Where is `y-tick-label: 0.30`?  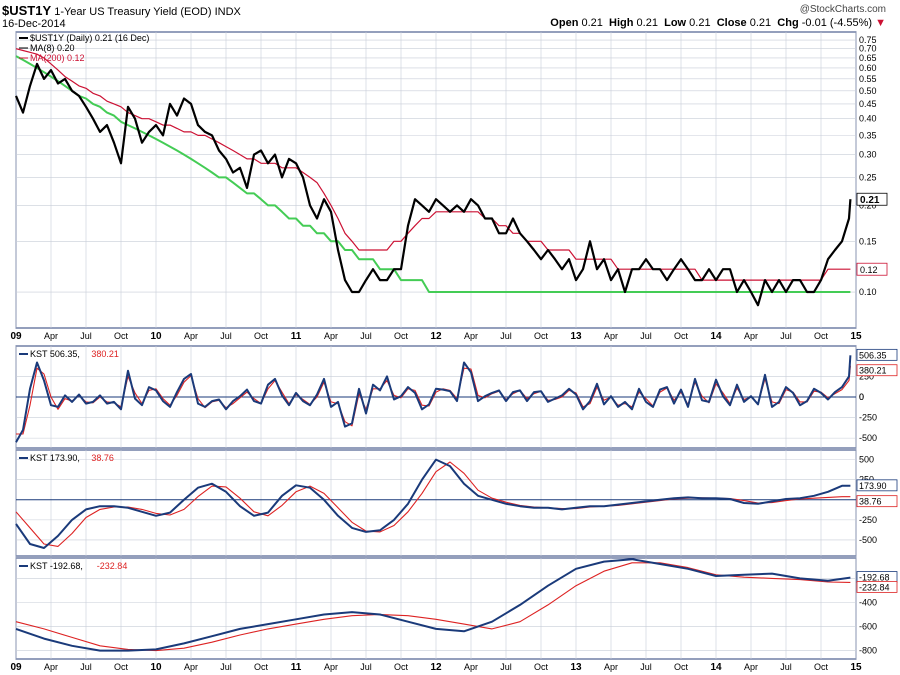 y-tick-label: 0.30 is located at coordinates (868, 155).